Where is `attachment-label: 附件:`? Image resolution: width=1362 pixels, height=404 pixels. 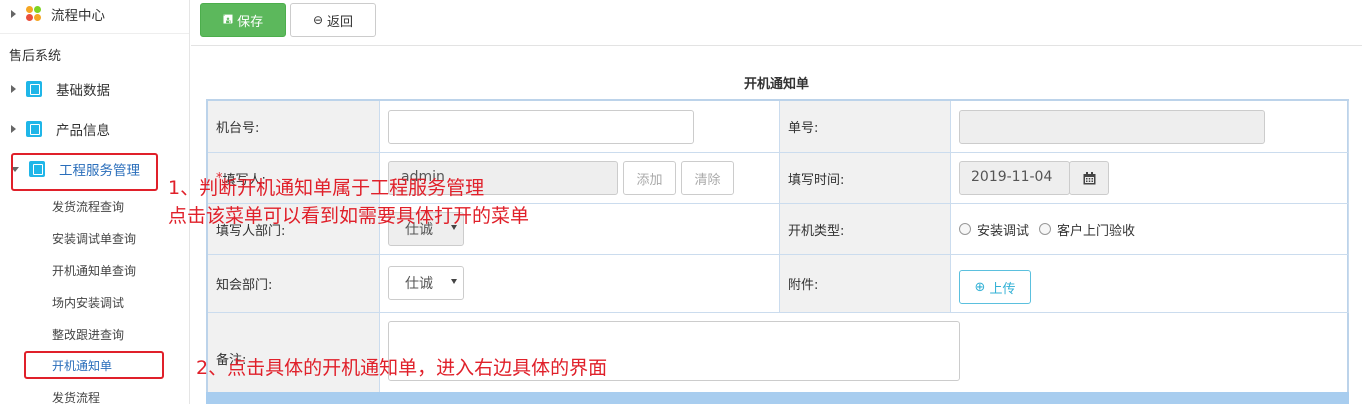
attachment-label: 附件: is located at coordinates (865, 284).